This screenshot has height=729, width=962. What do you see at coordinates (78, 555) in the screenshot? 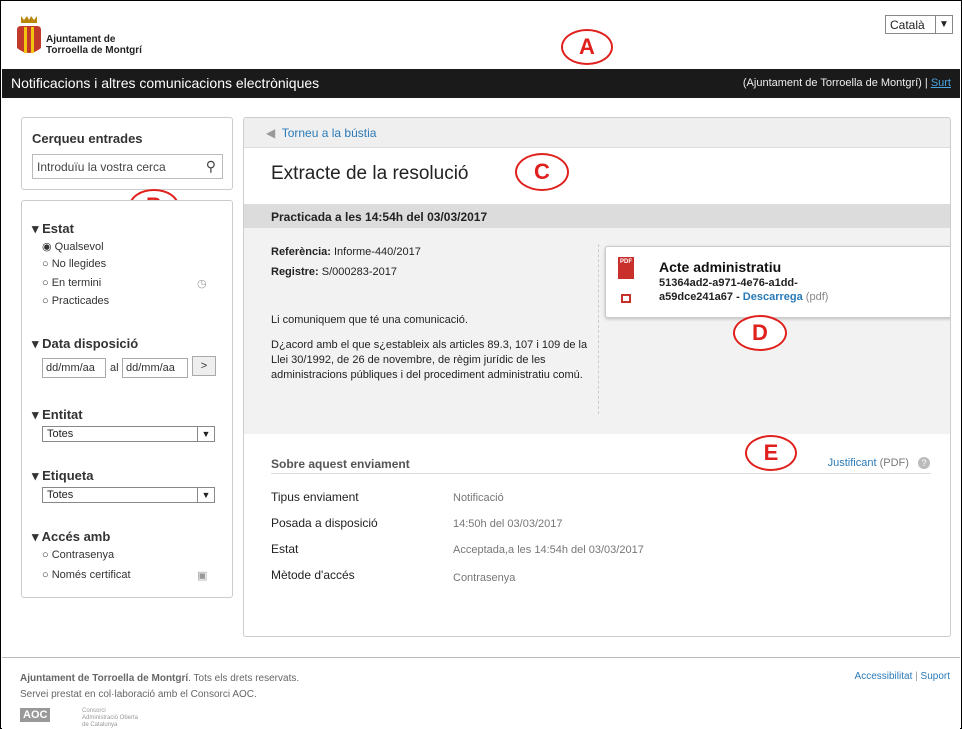
I see `radio-contrasenya: ○ Contrasenya` at bounding box center [78, 555].